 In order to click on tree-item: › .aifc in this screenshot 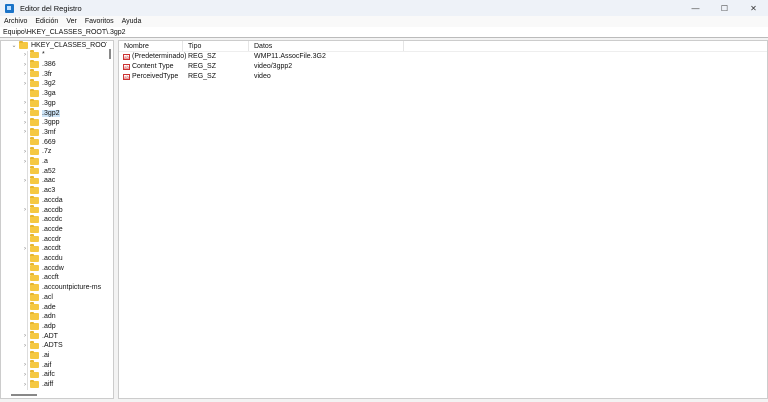, I will do `click(38, 375)`.